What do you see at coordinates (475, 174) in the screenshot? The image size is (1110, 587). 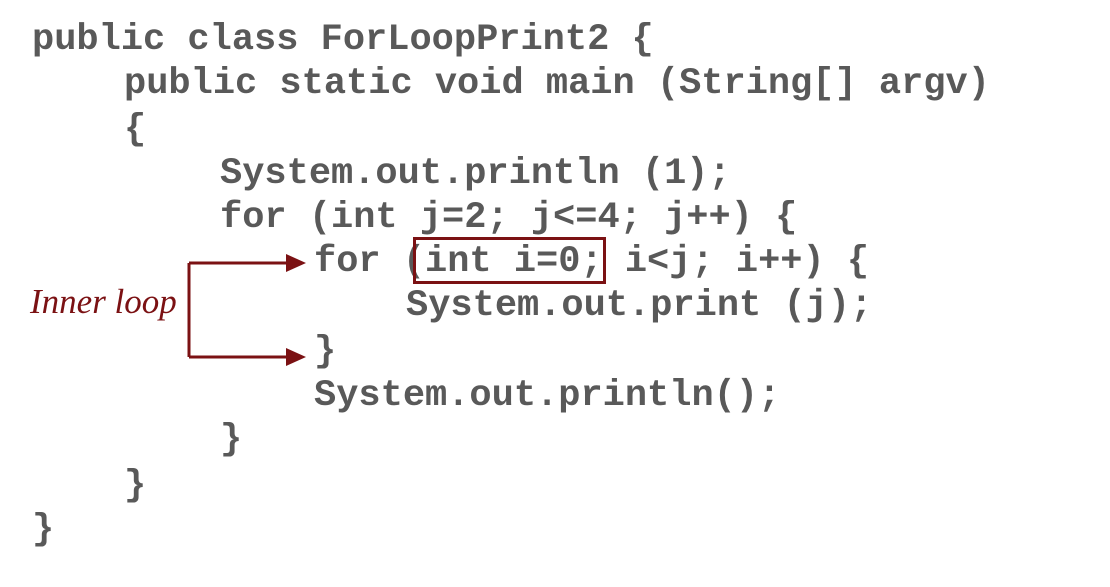 I see `code-line-println-one: System.out.println (1);` at bounding box center [475, 174].